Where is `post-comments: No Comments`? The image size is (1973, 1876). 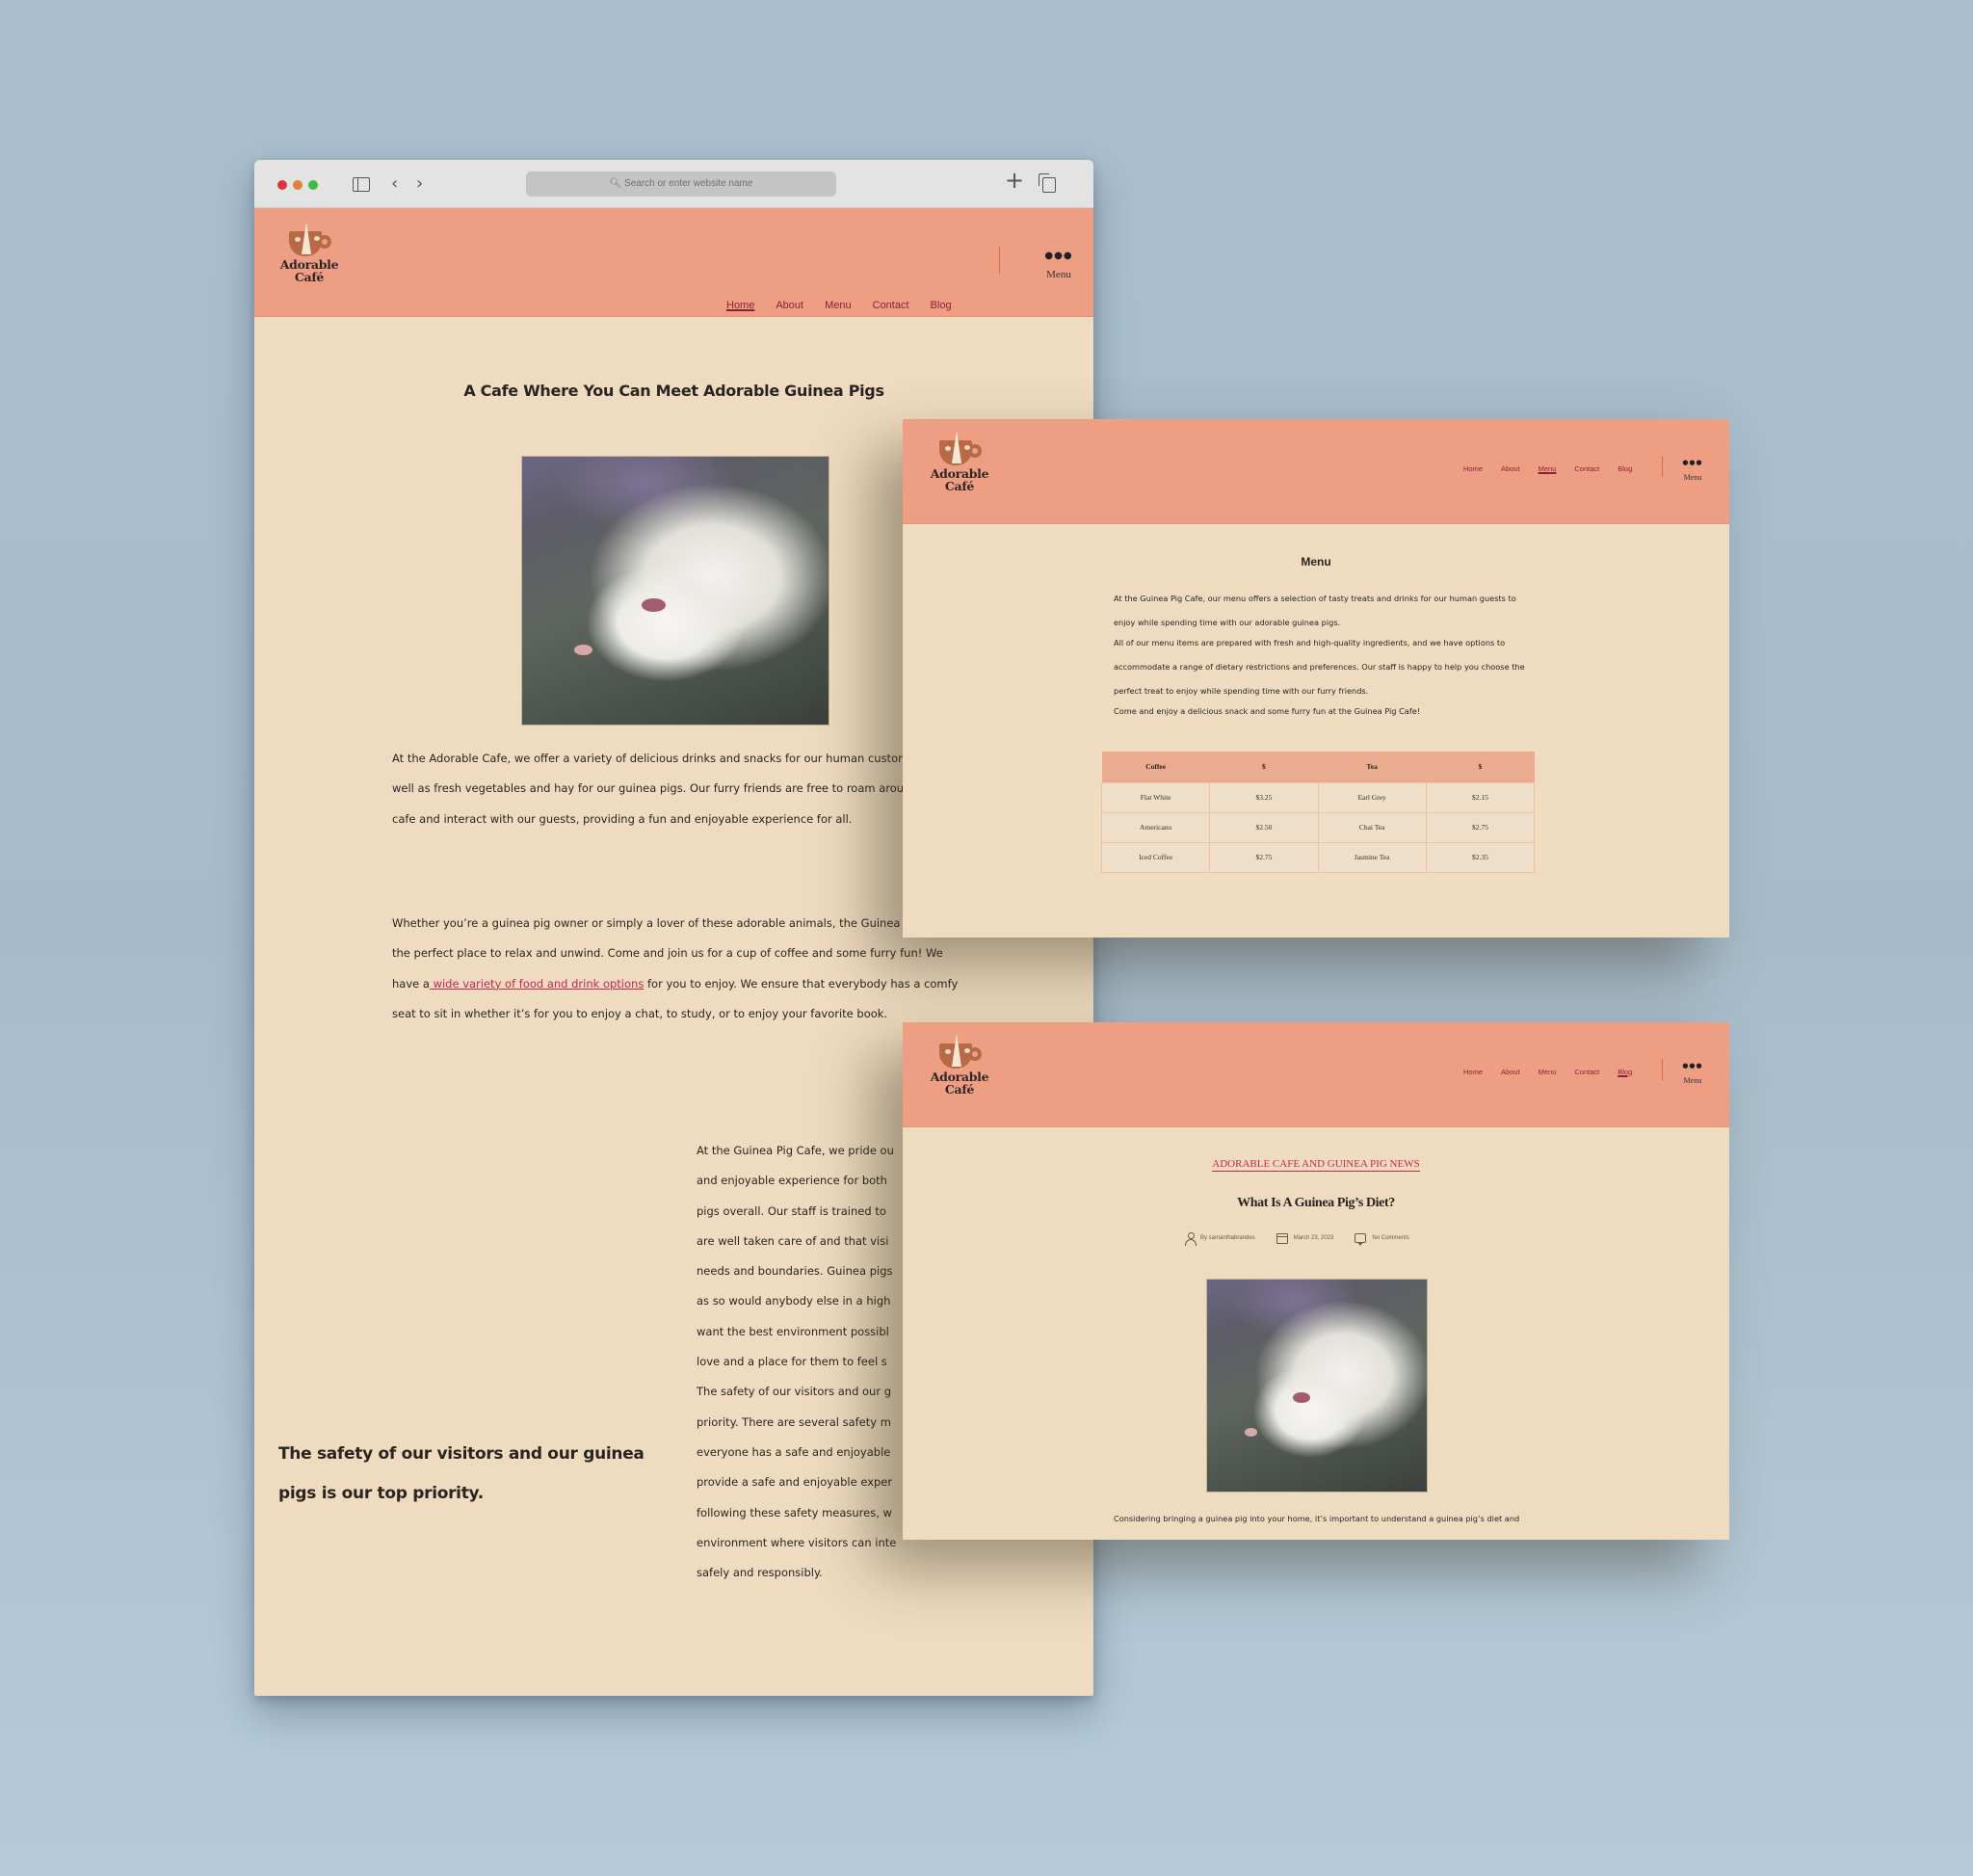
post-comments: No Comments is located at coordinates (1382, 1239).